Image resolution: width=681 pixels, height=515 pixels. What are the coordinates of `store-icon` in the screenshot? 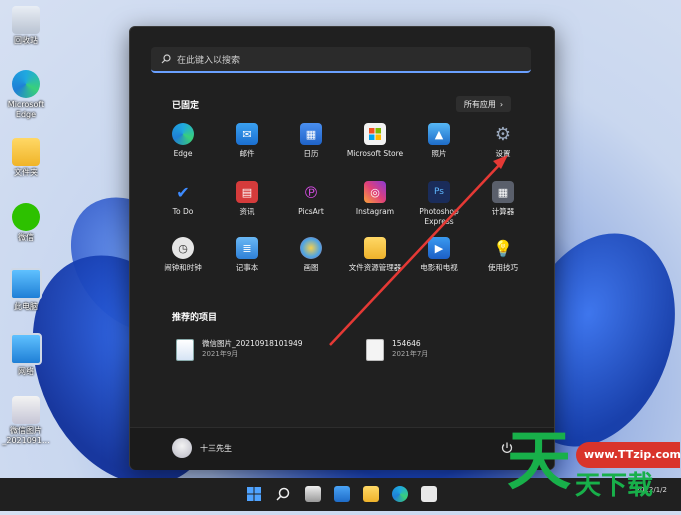 It's located at (429, 494).